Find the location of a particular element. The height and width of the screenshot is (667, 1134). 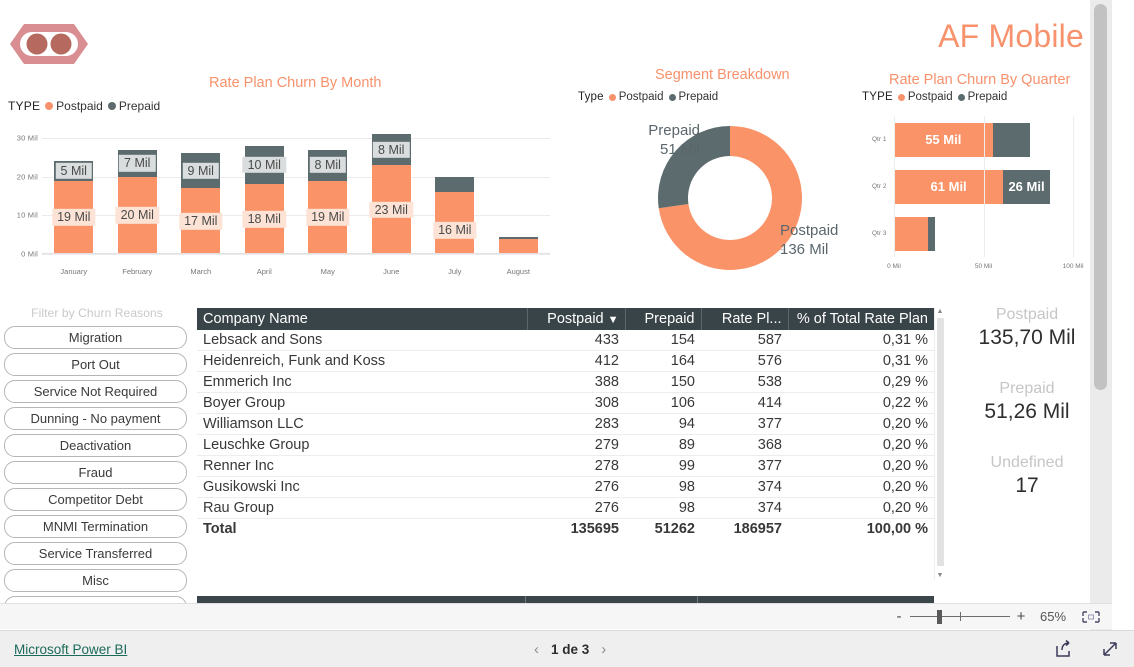

bar-segment-postpaid: 20 Mil is located at coordinates (137, 215).